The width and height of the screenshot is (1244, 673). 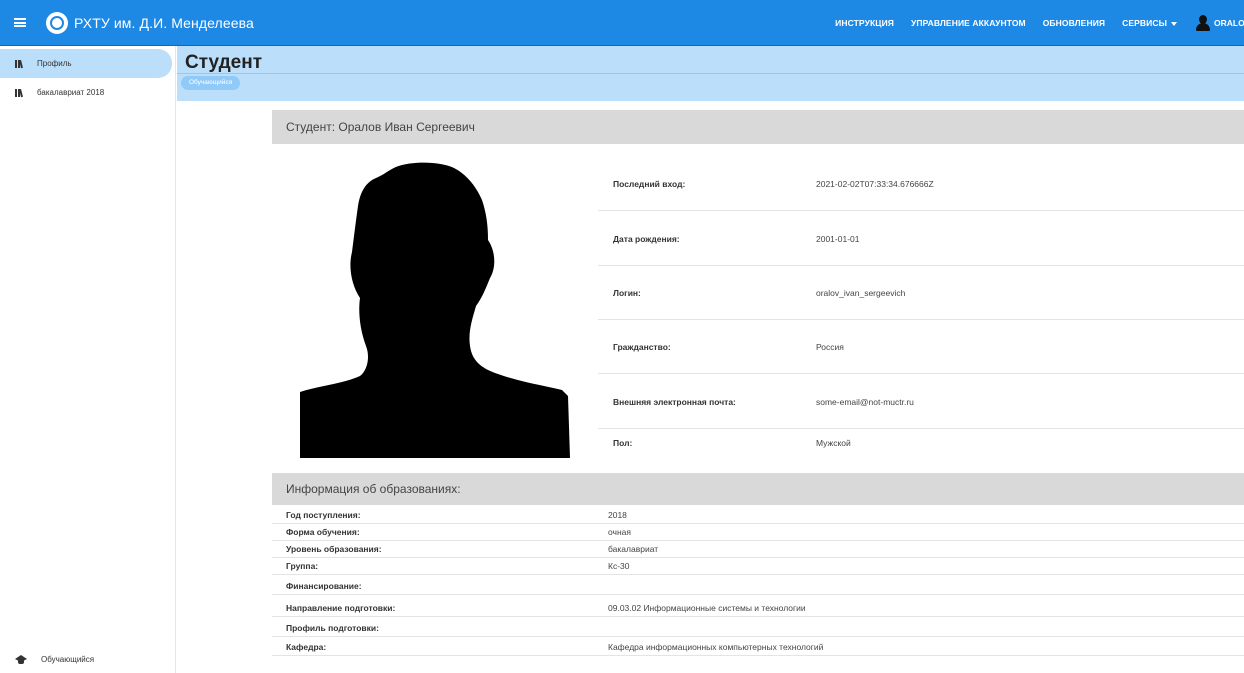 I want to click on student-panel-heading: Студент: Оралов Иван Сергеевич, so click(x=758, y=127).